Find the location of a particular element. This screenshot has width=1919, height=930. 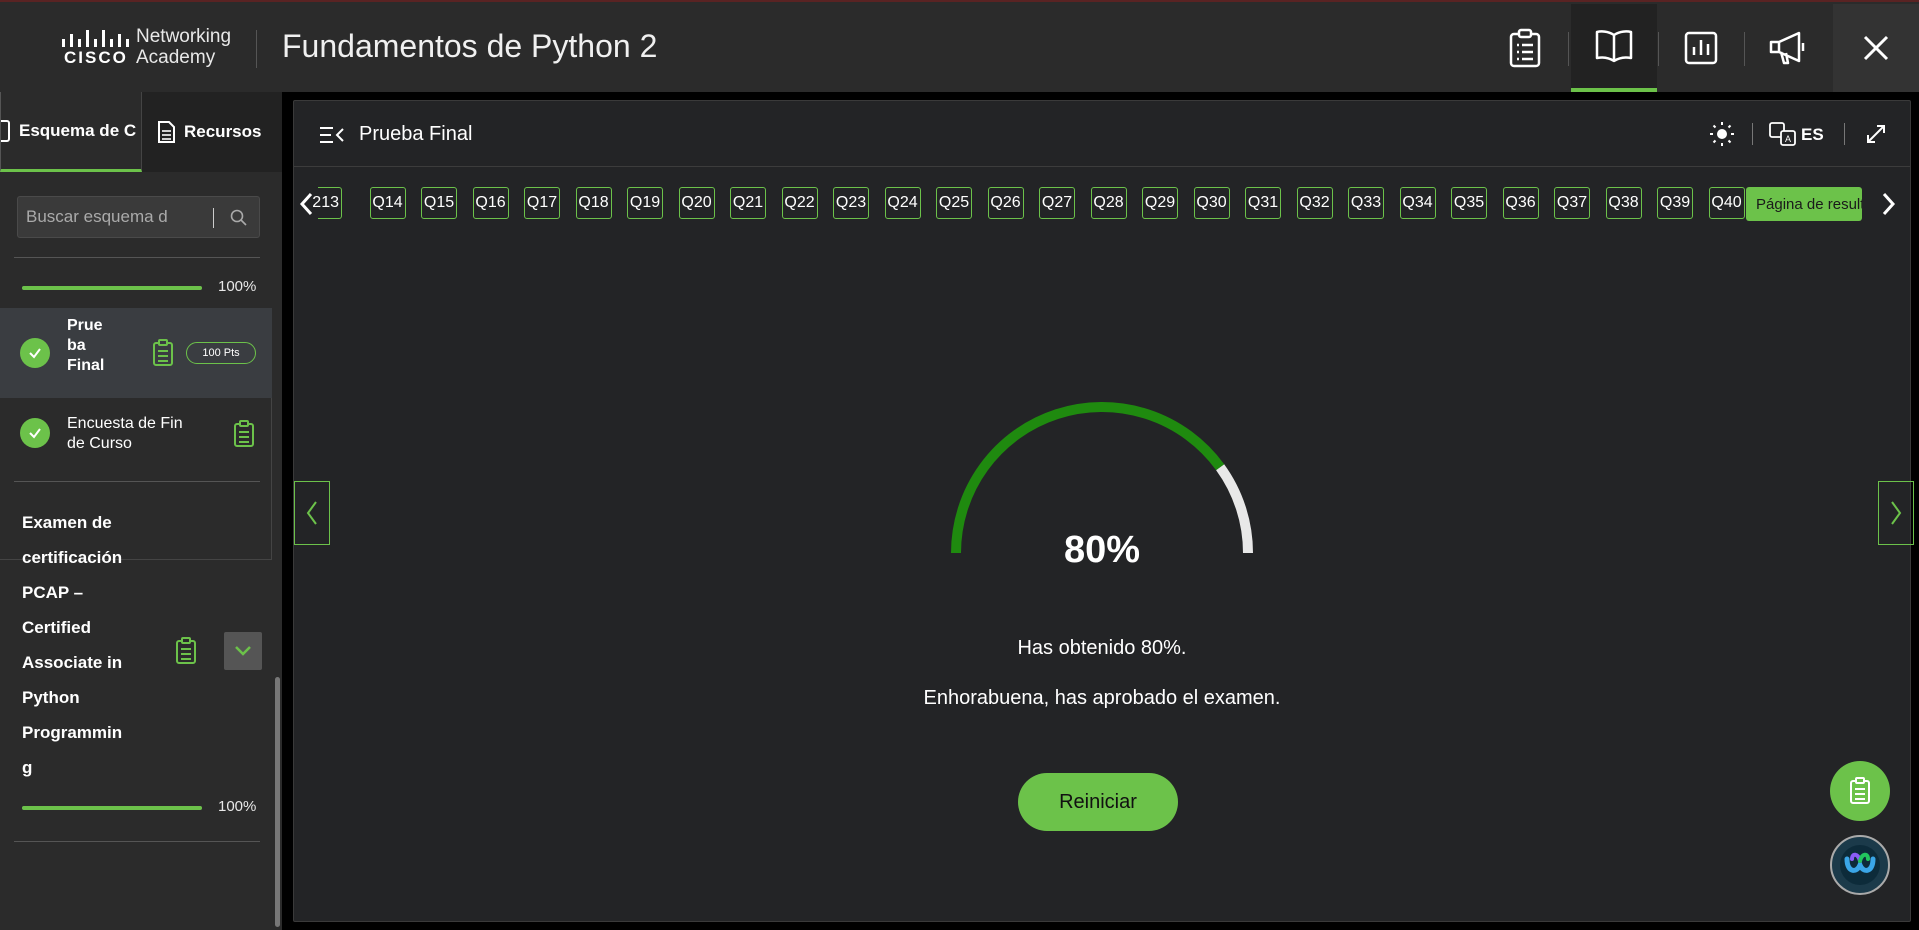

question-tab: Q22 is located at coordinates (799, 203).